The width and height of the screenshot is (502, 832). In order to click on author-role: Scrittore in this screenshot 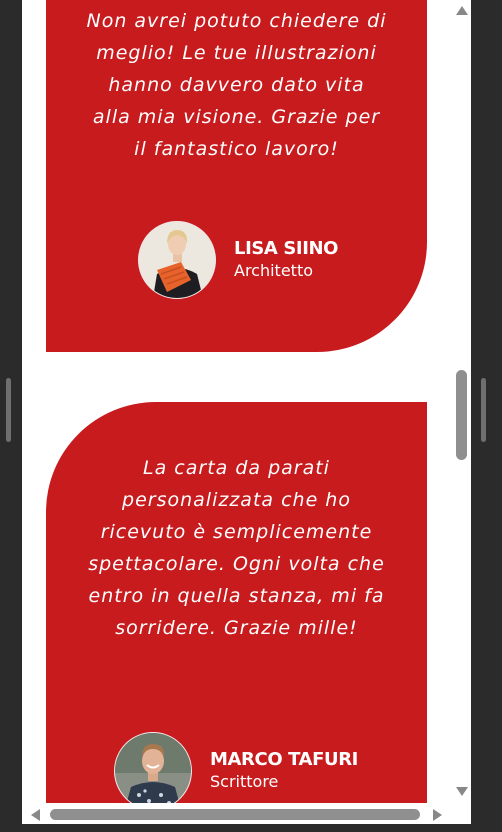, I will do `click(244, 781)`.